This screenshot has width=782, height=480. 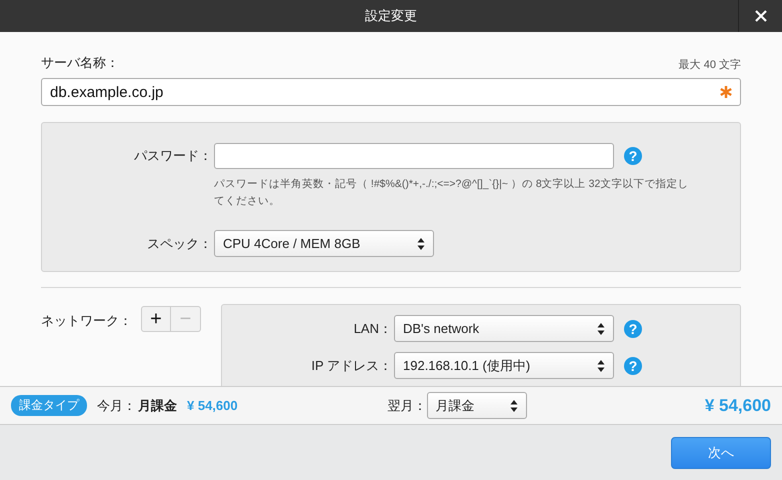 What do you see at coordinates (173, 156) in the screenshot?
I see `password-label: パスワード：` at bounding box center [173, 156].